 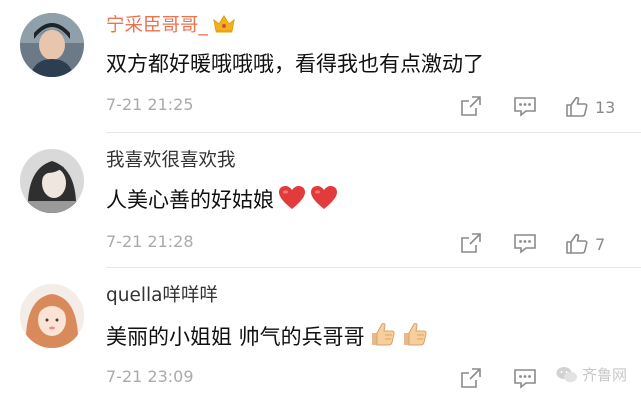 I want to click on watermark-text: 齐鲁网, so click(x=604, y=375).